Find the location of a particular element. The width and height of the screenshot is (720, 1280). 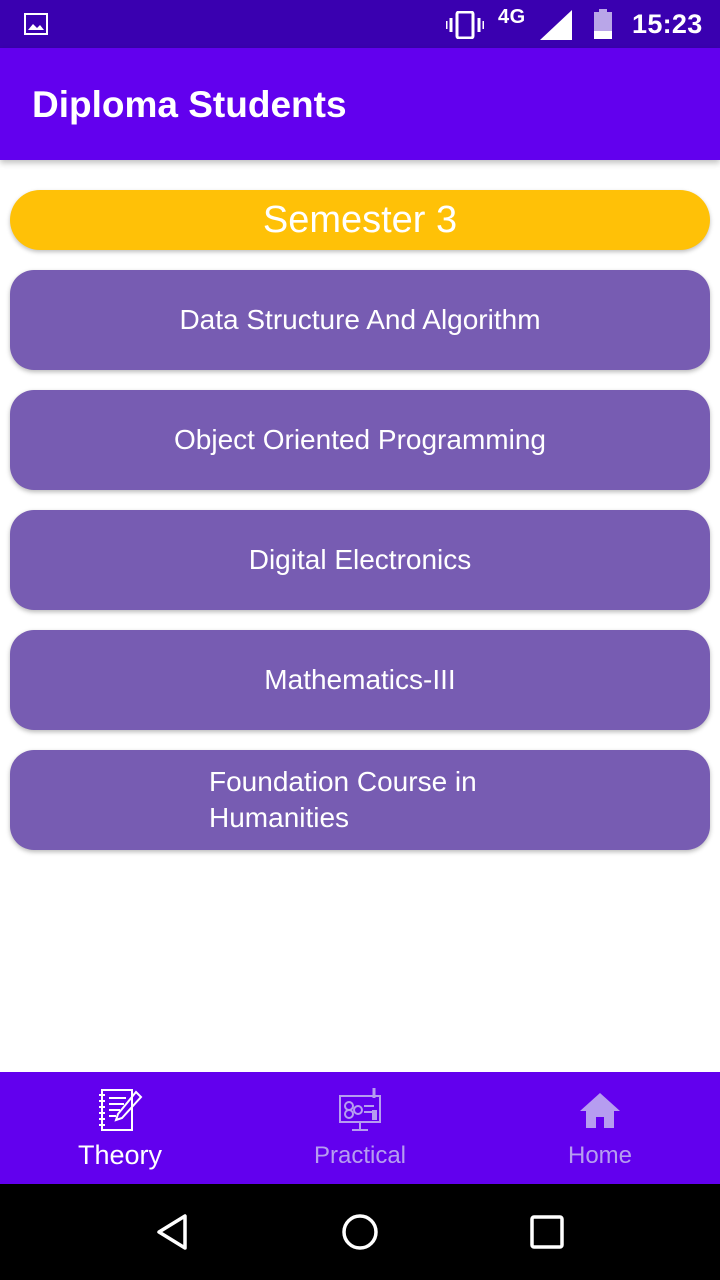

subject-label: Foundation Course in Humanities is located at coordinates (343, 799).